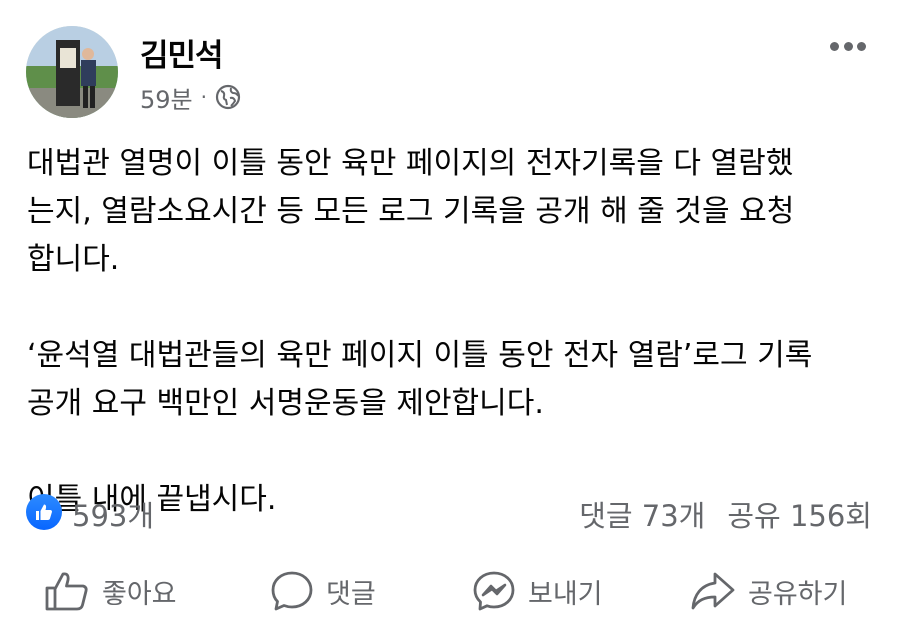  Describe the element at coordinates (228, 97) in the screenshot. I see `globe-icon` at that location.